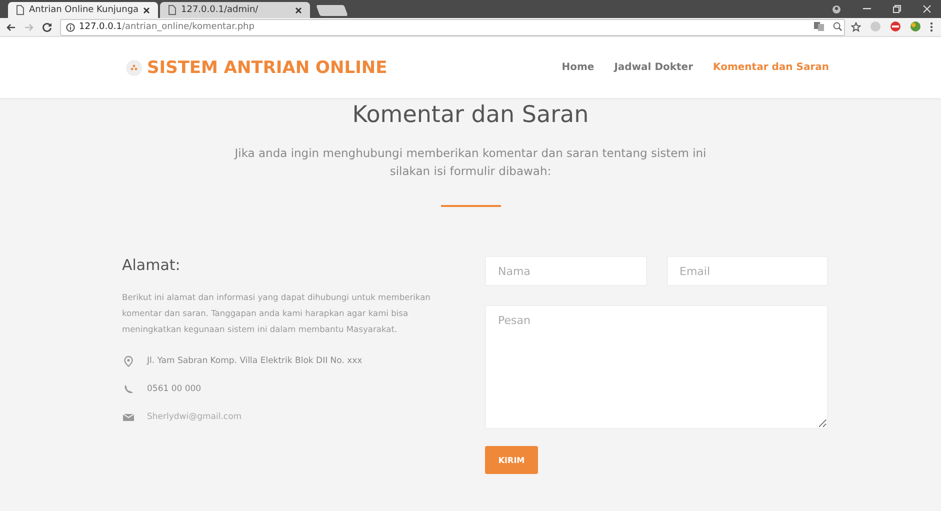 The height and width of the screenshot is (511, 941). I want to click on zoom-icon, so click(837, 26).